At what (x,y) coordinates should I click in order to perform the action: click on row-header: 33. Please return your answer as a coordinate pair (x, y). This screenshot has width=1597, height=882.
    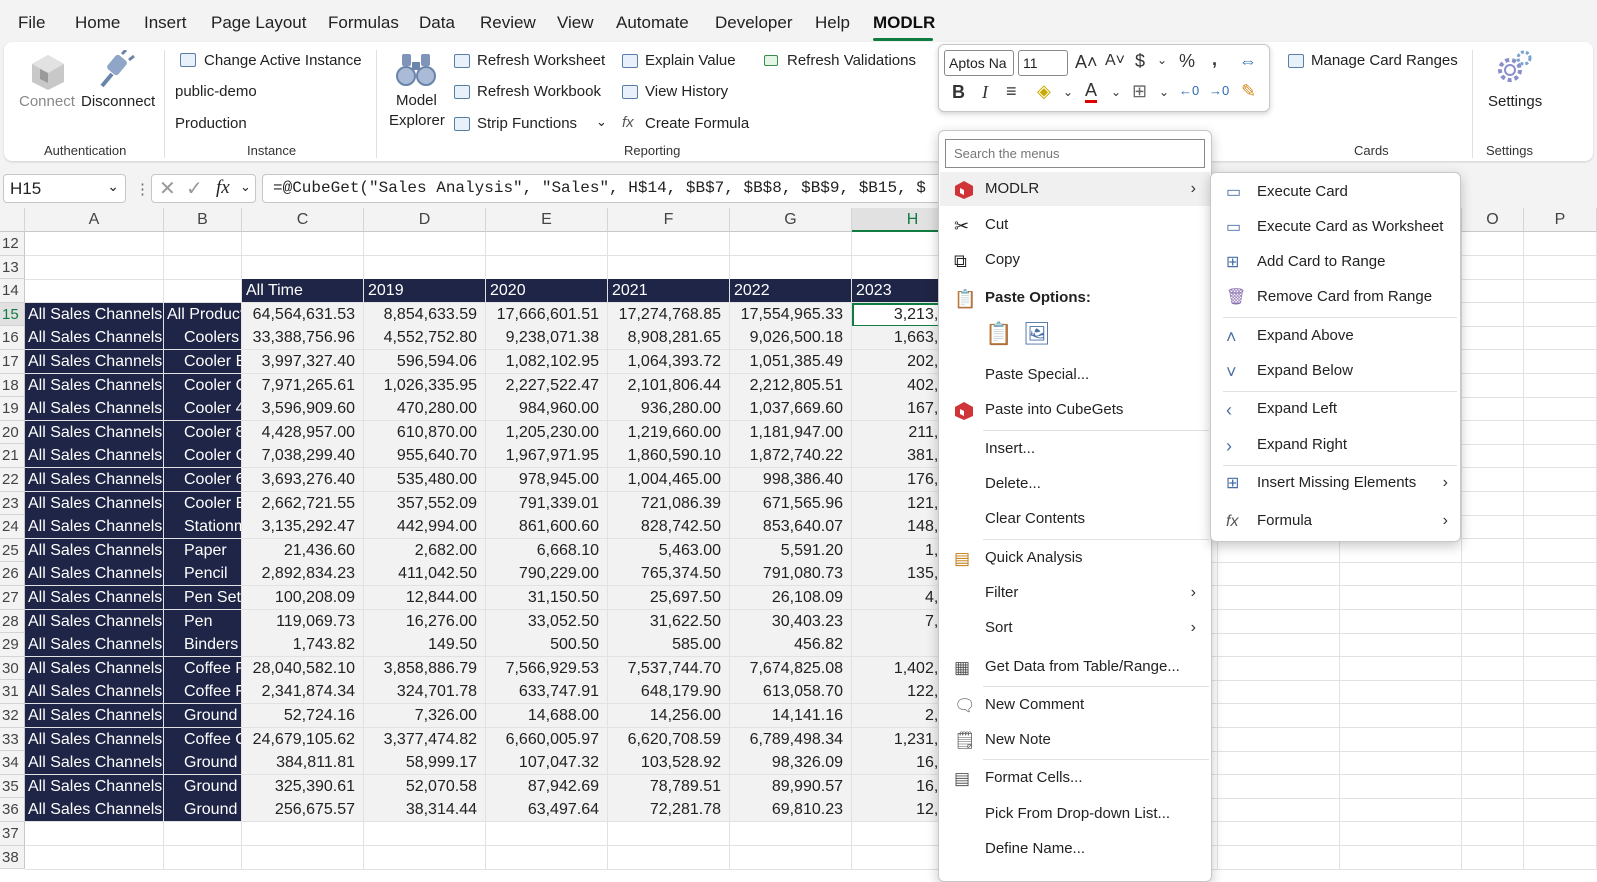
    Looking at the image, I should click on (12, 739).